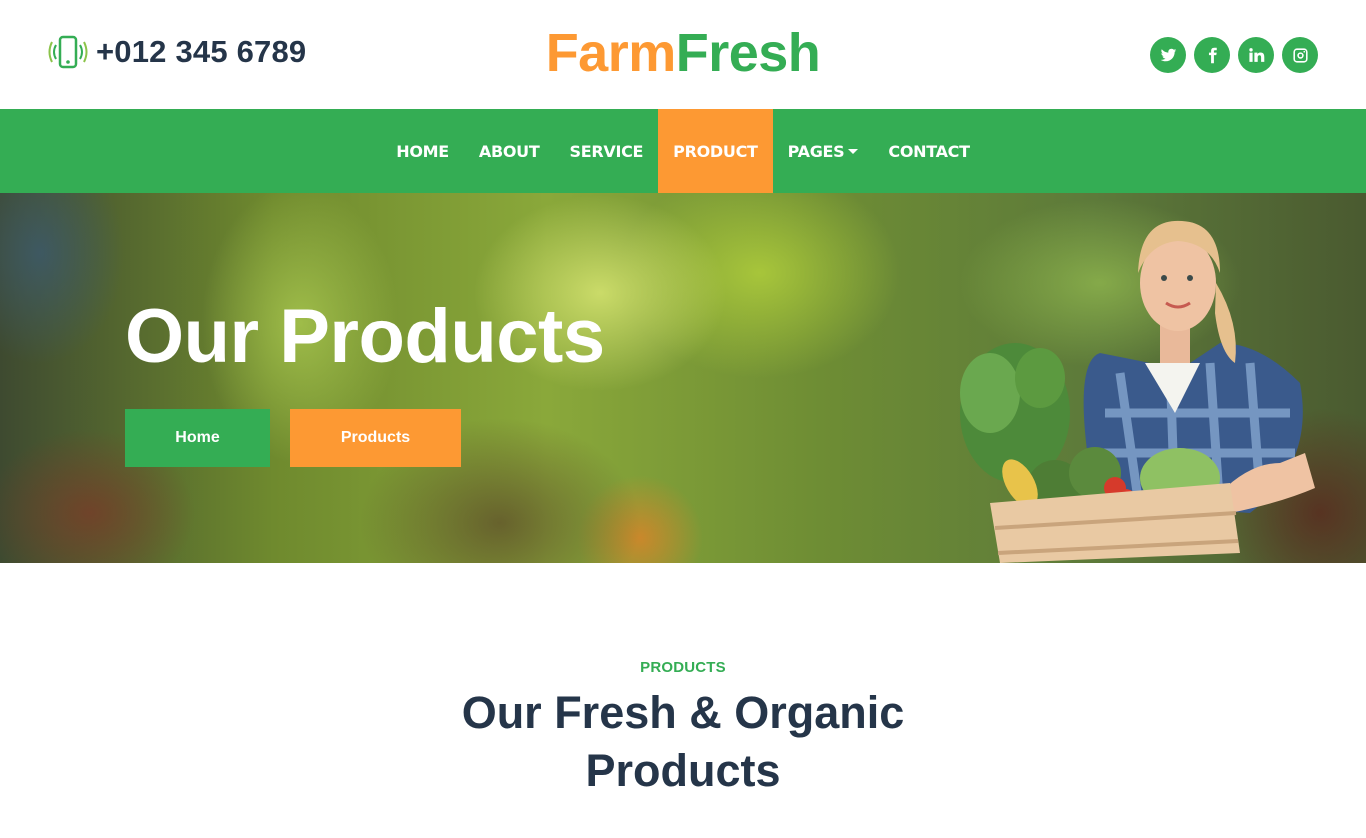 This screenshot has width=1366, height=838. Describe the element at coordinates (816, 151) in the screenshot. I see `nav-pages-label: PAGES` at that location.